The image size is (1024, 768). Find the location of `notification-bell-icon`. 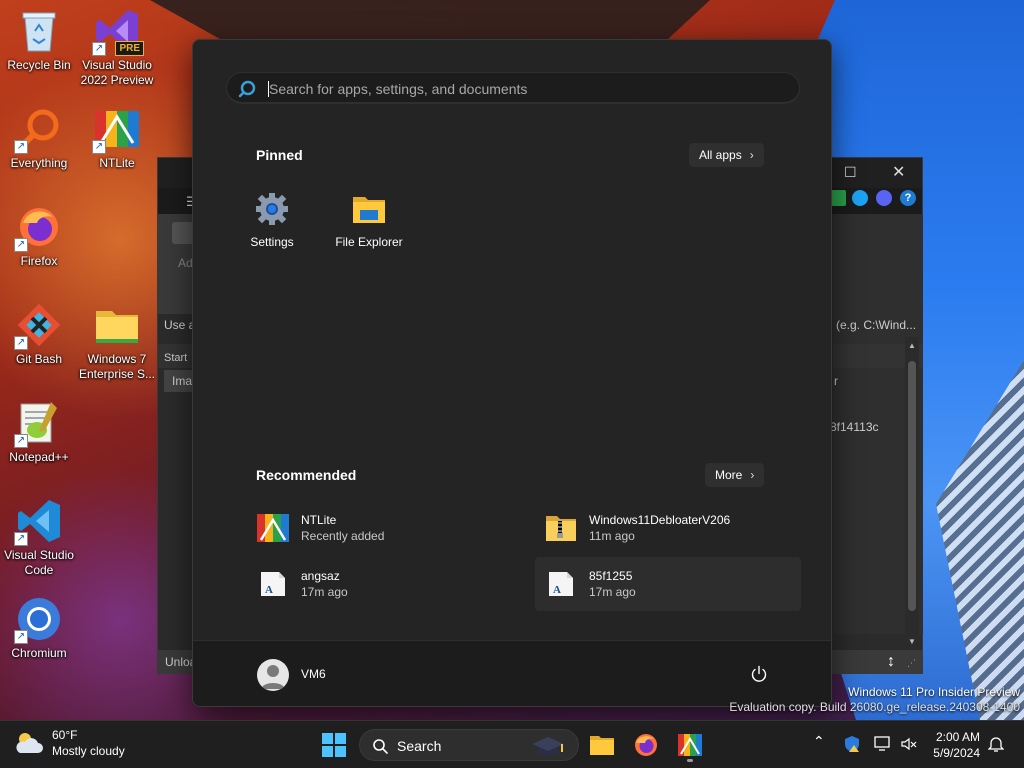

notification-bell-icon is located at coordinates (996, 745).